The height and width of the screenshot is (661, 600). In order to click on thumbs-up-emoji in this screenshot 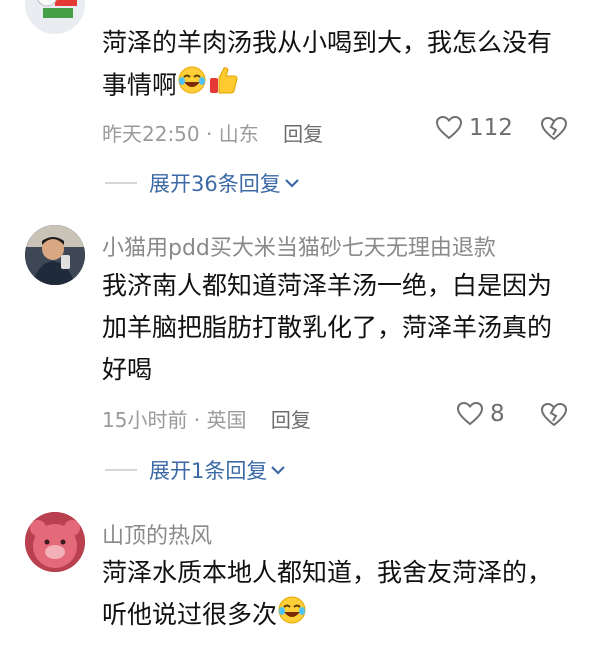, I will do `click(223, 86)`.